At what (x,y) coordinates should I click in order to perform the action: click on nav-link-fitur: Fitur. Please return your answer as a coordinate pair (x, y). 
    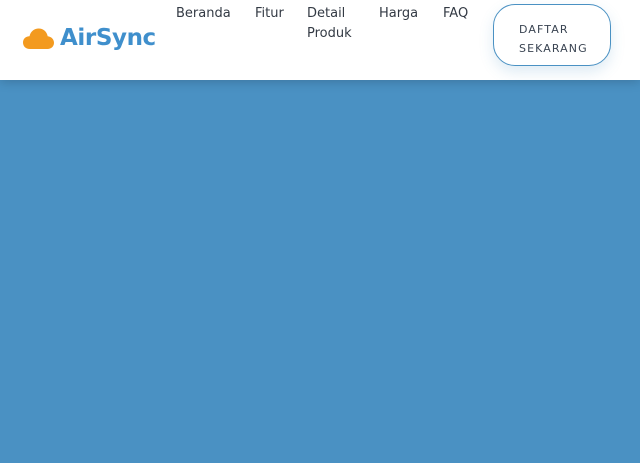
    Looking at the image, I should click on (272, 14).